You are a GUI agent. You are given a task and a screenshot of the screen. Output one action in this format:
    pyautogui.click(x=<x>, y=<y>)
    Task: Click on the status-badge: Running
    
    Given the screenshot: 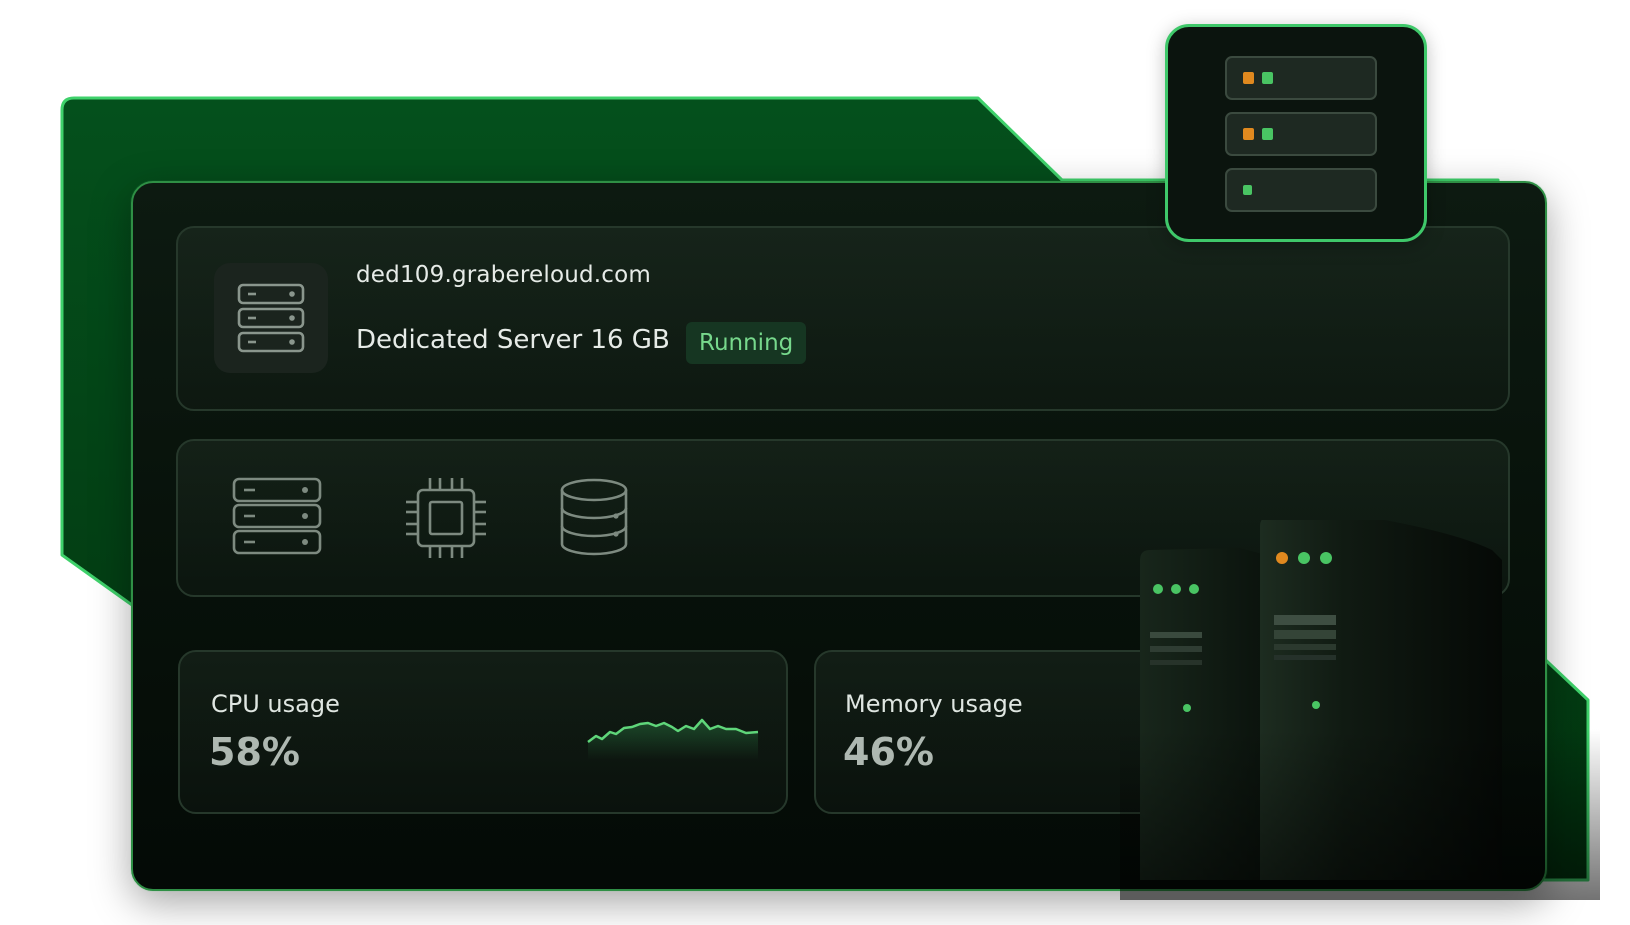 What is the action you would take?
    pyautogui.click(x=746, y=343)
    